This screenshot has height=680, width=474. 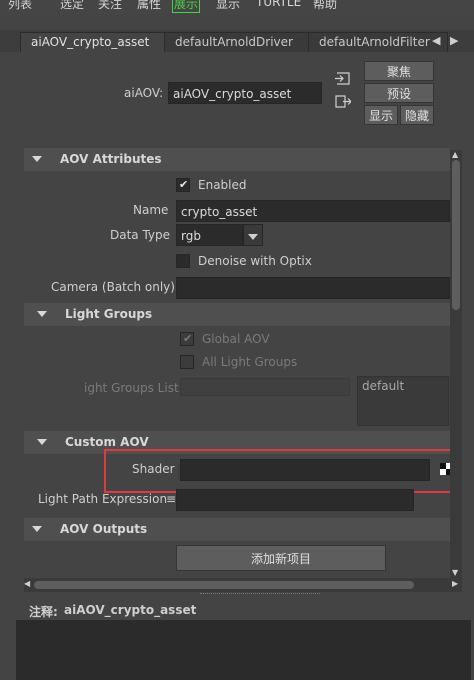 What do you see at coordinates (113, 287) in the screenshot?
I see `camera-label: Camera (Batch only)` at bounding box center [113, 287].